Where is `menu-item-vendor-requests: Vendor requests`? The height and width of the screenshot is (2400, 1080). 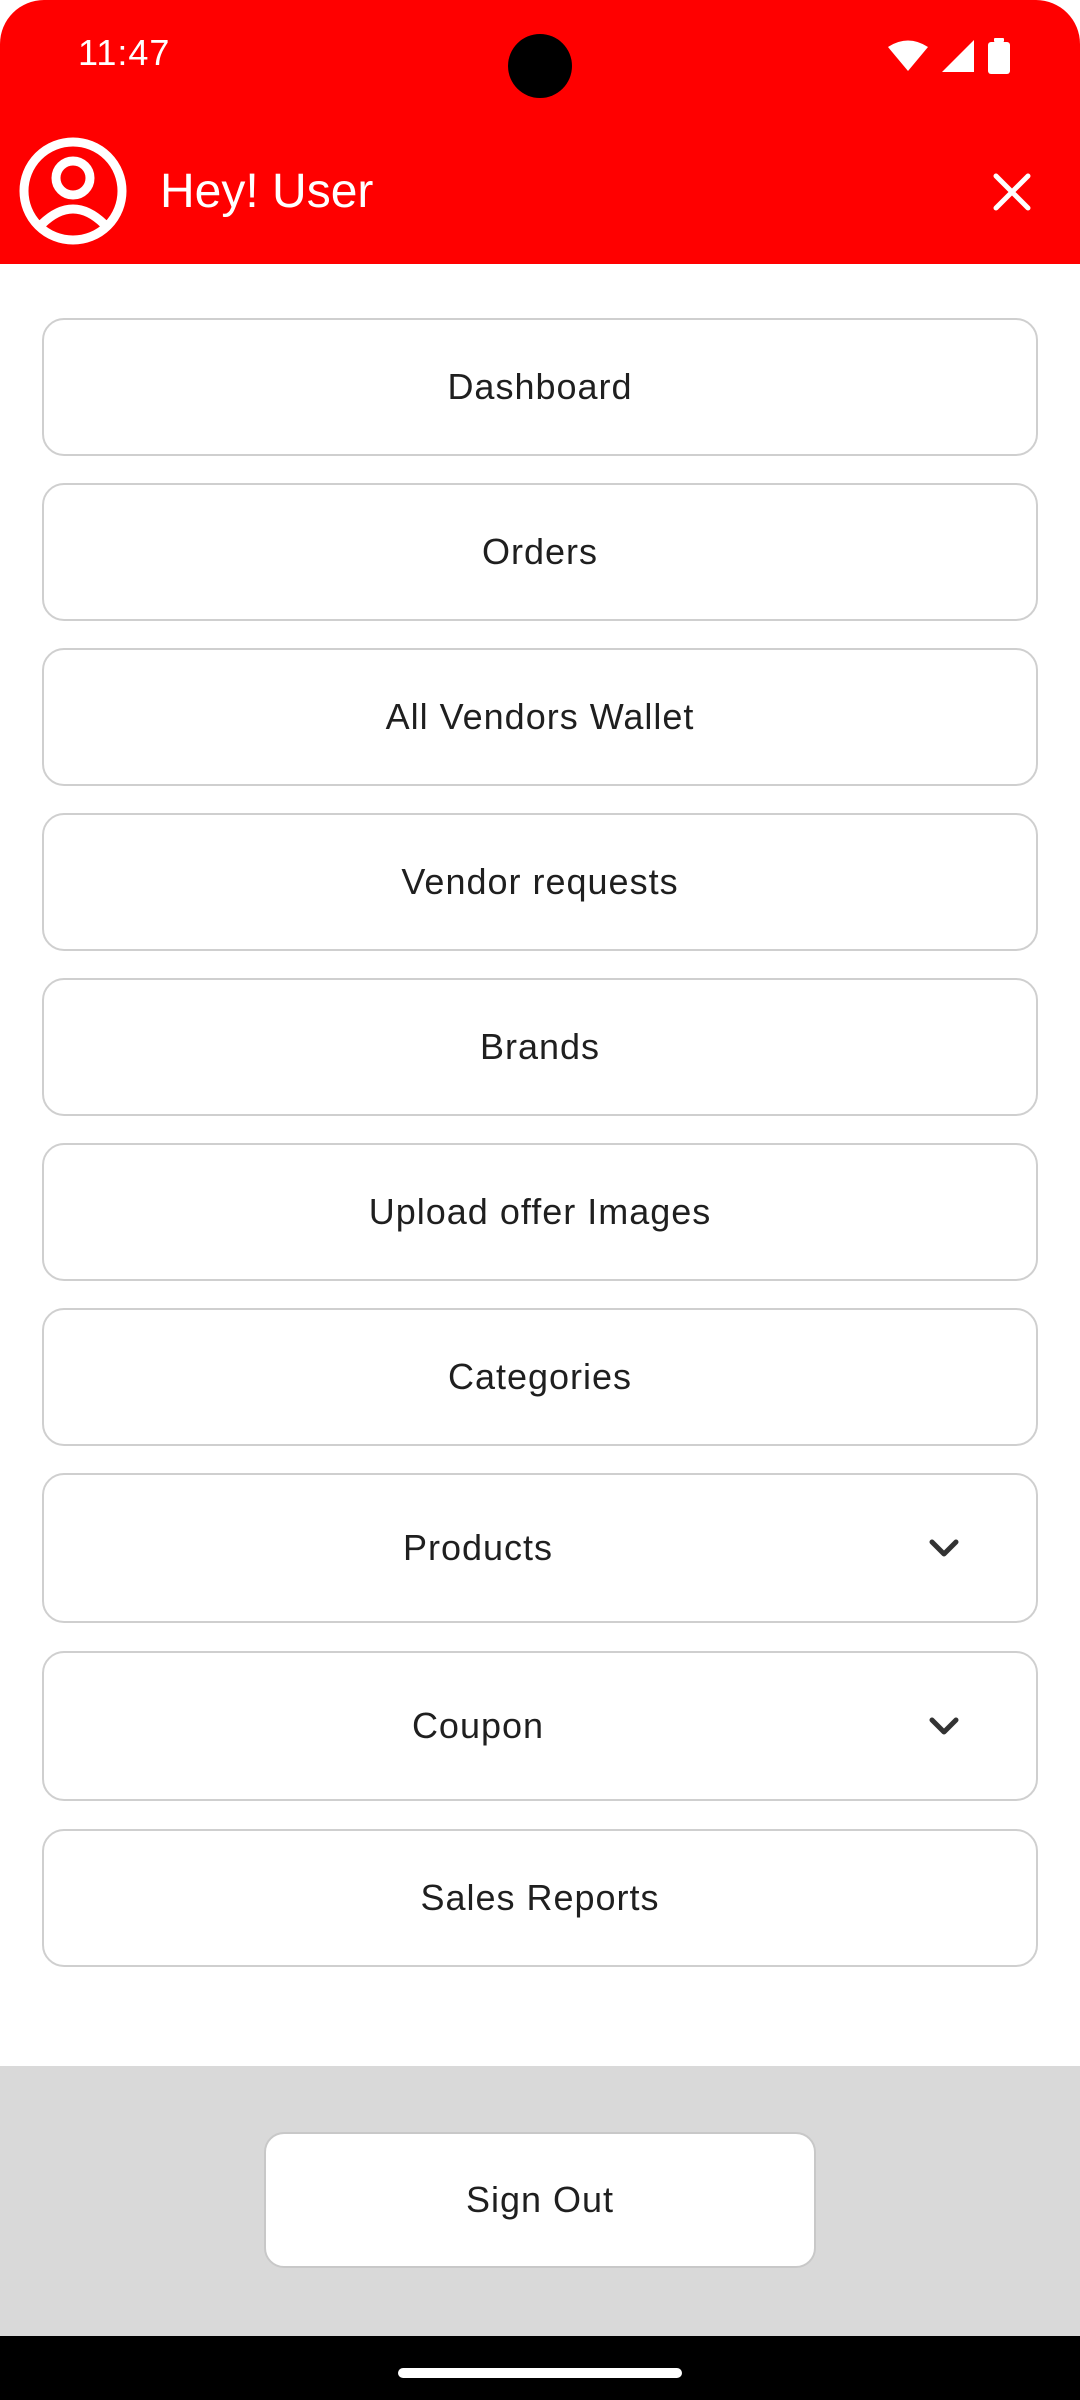
menu-item-vendor-requests: Vendor requests is located at coordinates (540, 882).